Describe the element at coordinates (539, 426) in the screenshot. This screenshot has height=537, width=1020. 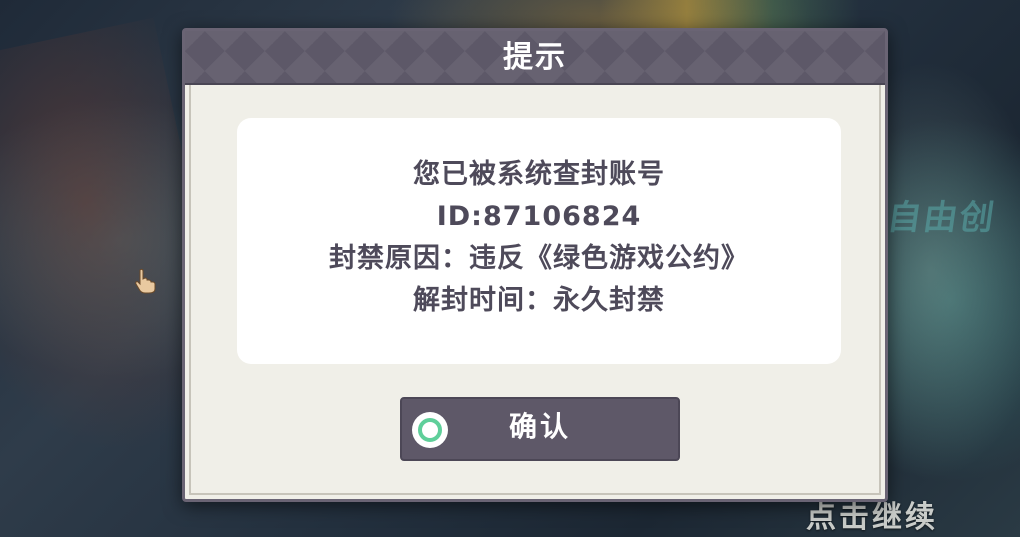
I see `confirm-button-label: 确认` at that location.